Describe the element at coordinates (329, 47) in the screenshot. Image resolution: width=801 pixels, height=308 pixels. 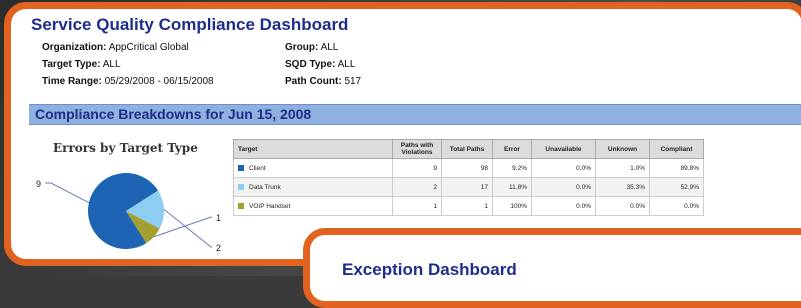
I see `group-value: ALL` at that location.